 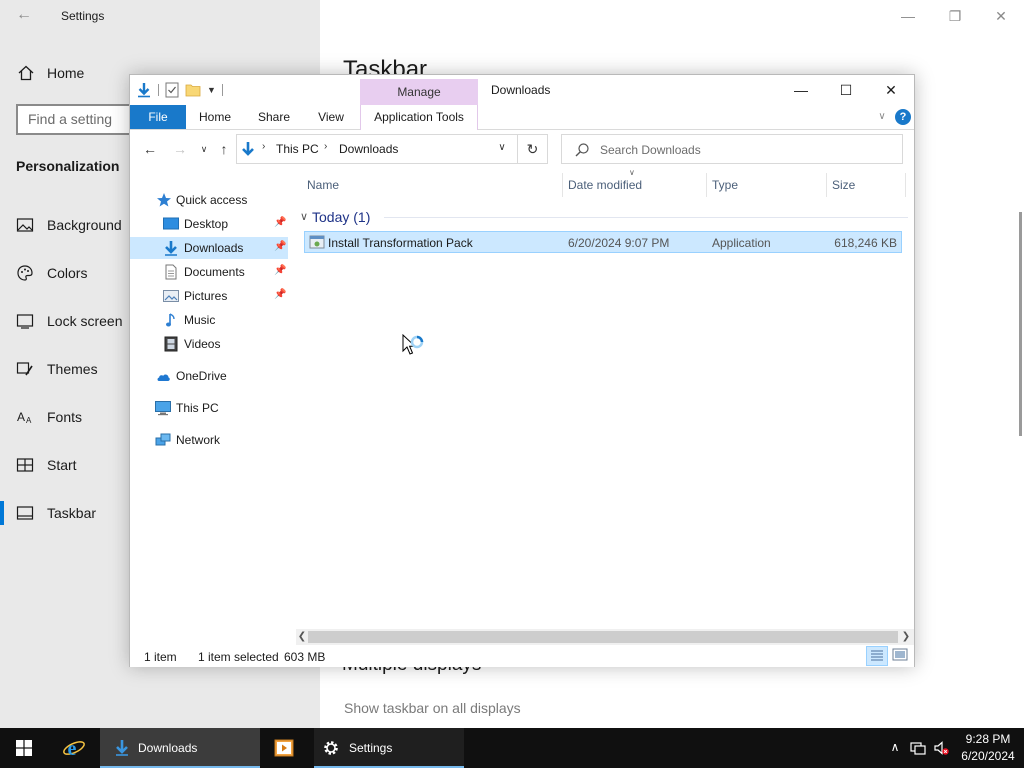 What do you see at coordinates (305, 657) in the screenshot?
I see `status-selection-size: 603 MB` at bounding box center [305, 657].